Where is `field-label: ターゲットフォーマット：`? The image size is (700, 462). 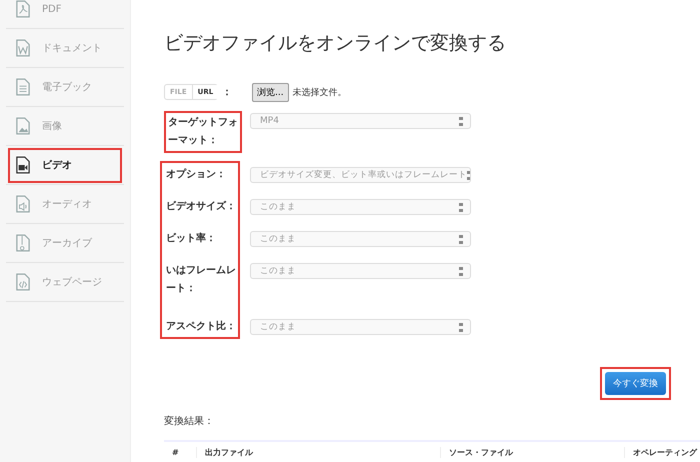
field-label: ターゲットフォーマット： is located at coordinates (203, 132).